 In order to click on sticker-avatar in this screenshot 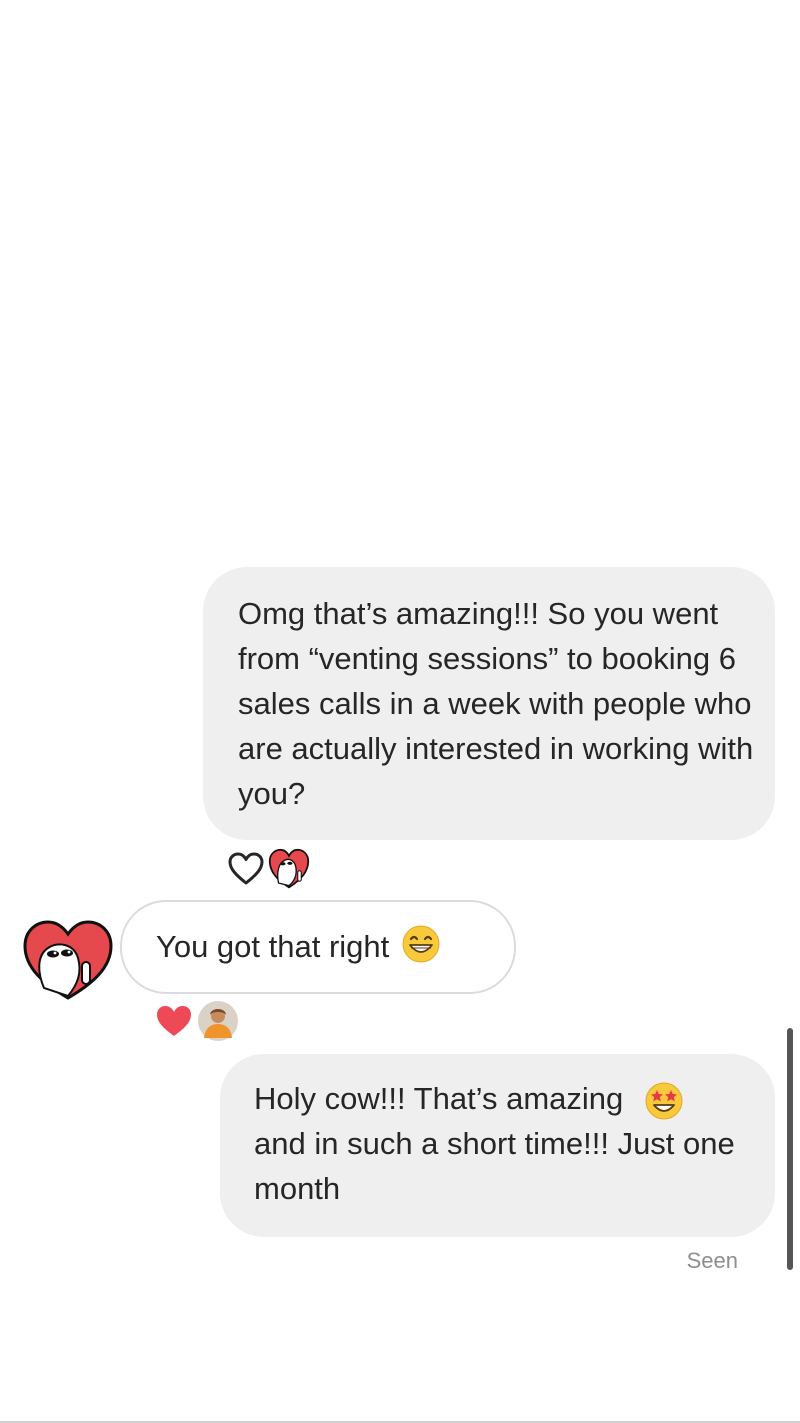, I will do `click(289, 868)`.